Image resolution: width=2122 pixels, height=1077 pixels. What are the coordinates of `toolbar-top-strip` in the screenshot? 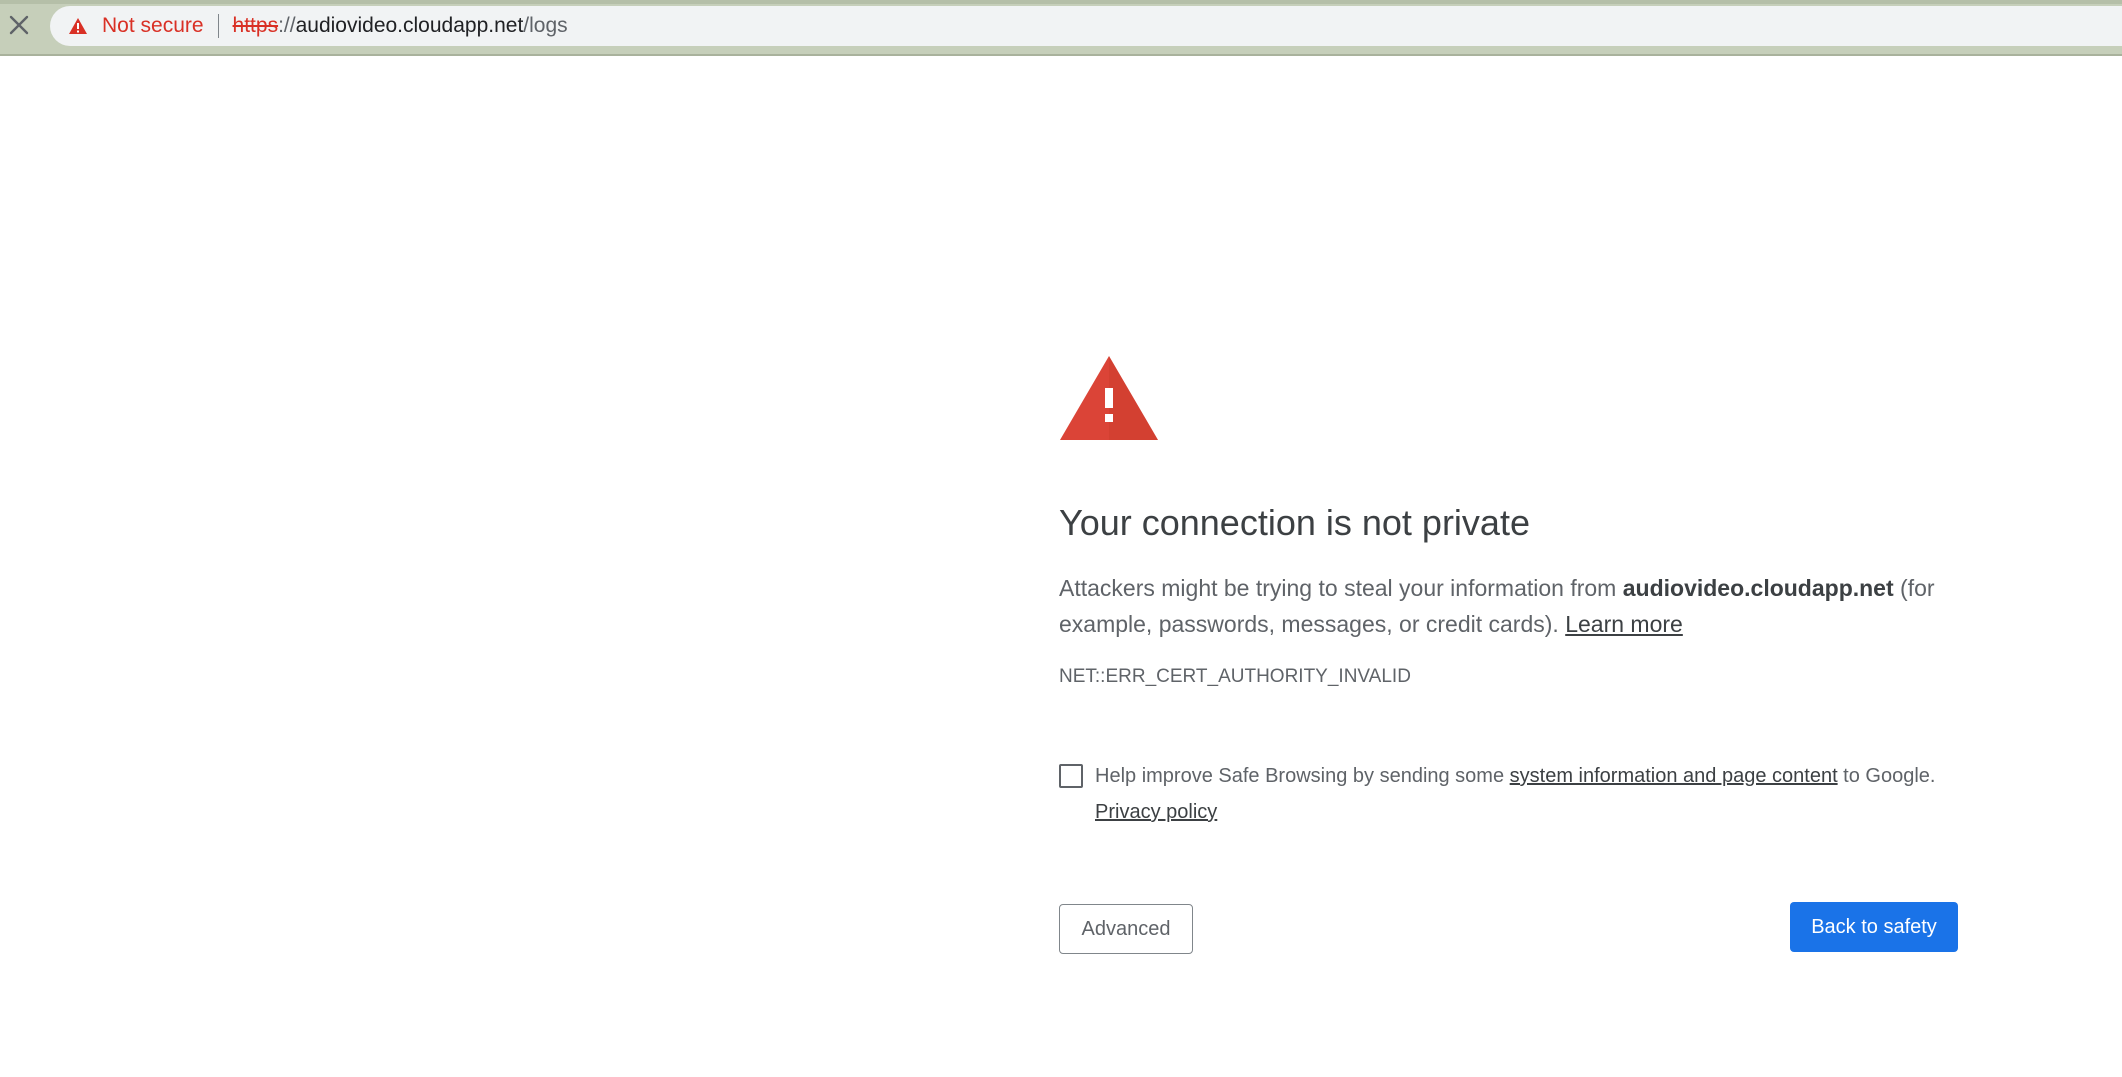 It's located at (1061, 2).